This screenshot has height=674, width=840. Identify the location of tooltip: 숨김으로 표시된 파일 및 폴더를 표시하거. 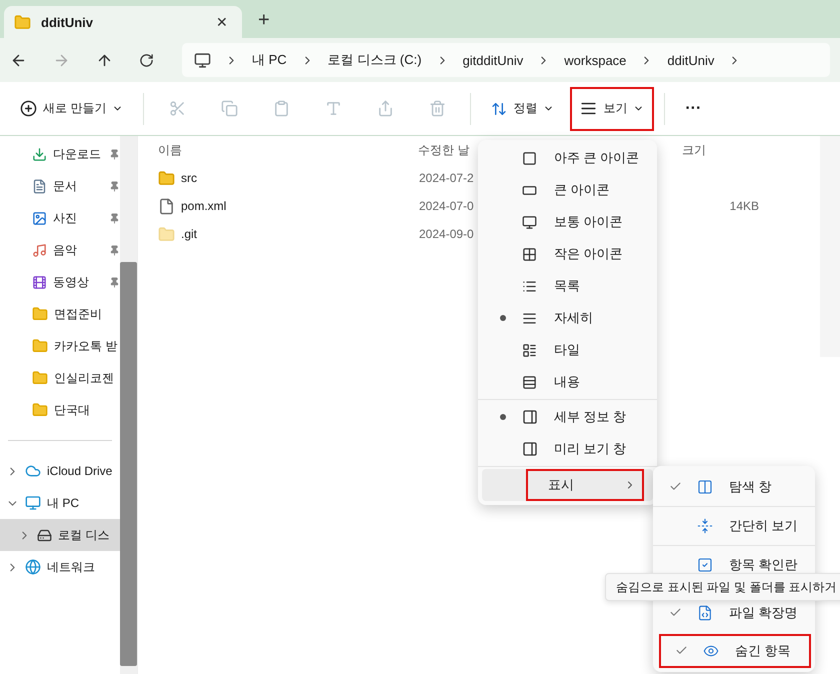
(722, 587).